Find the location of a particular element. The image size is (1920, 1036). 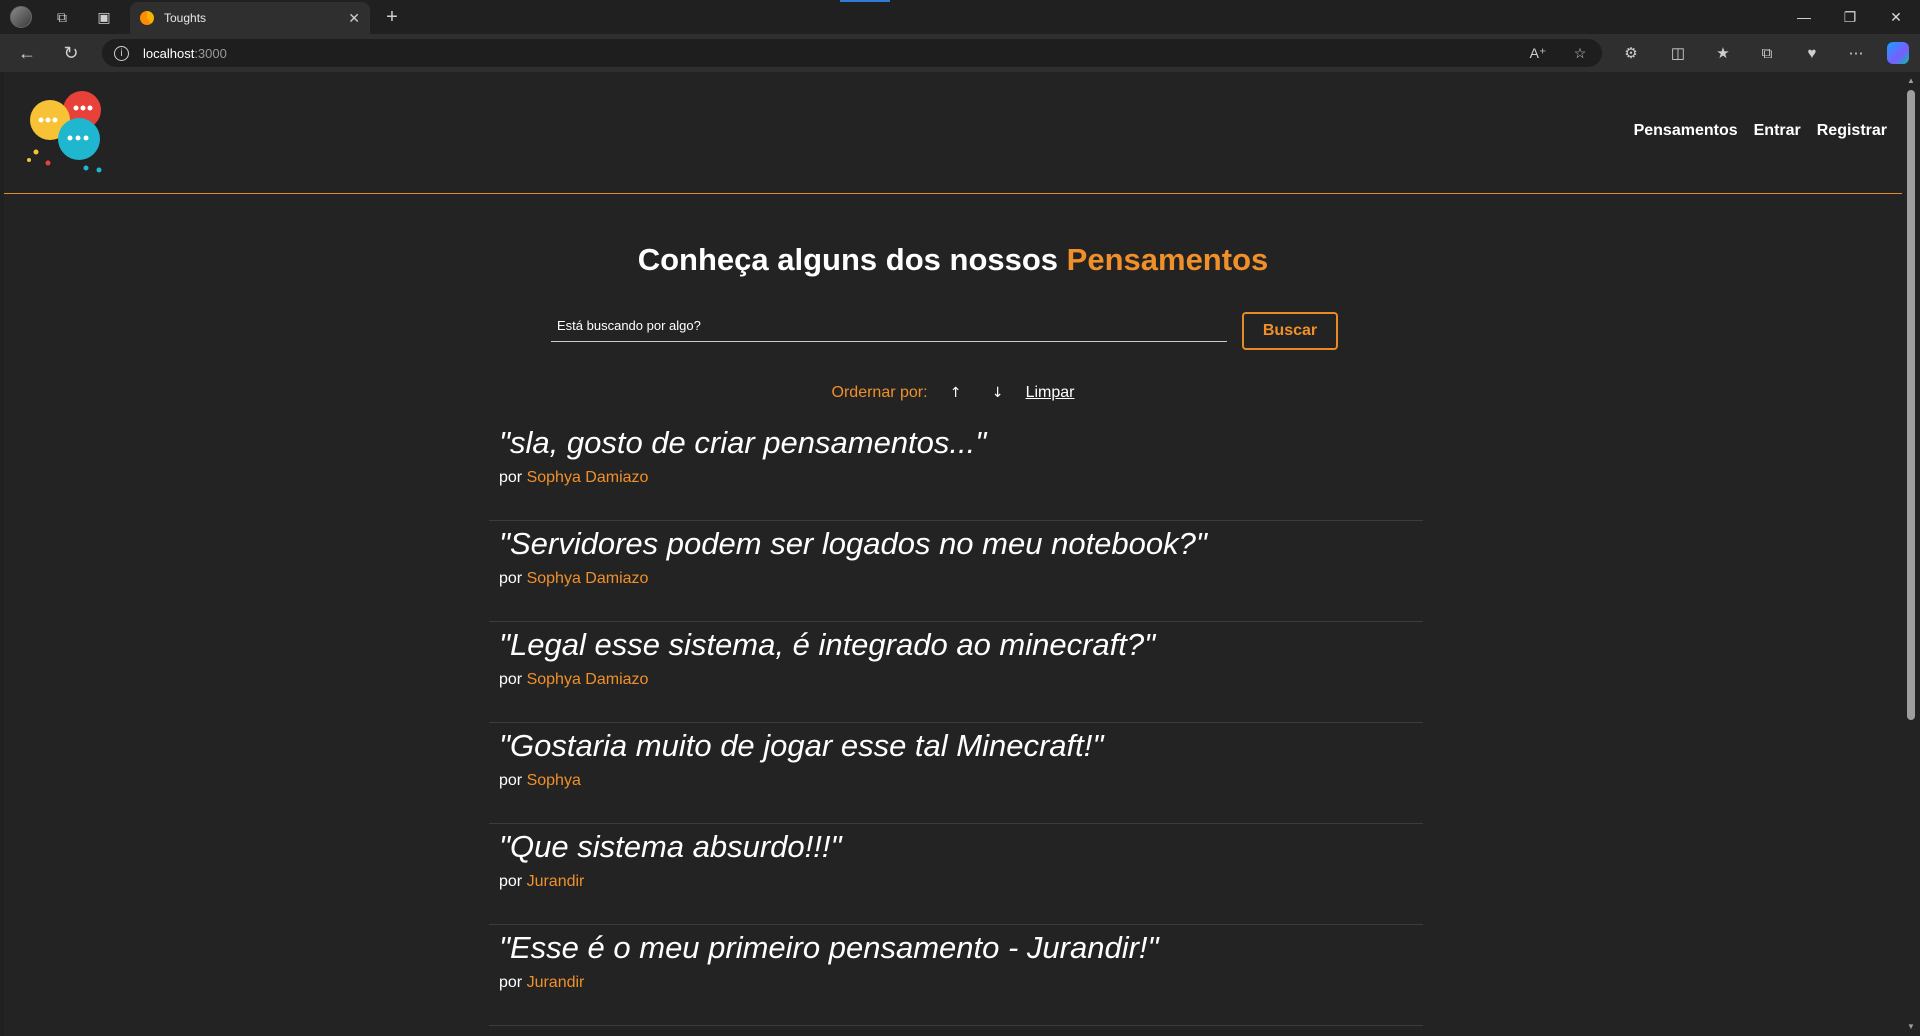

order-ascending-icon: ↑ is located at coordinates (956, 393).